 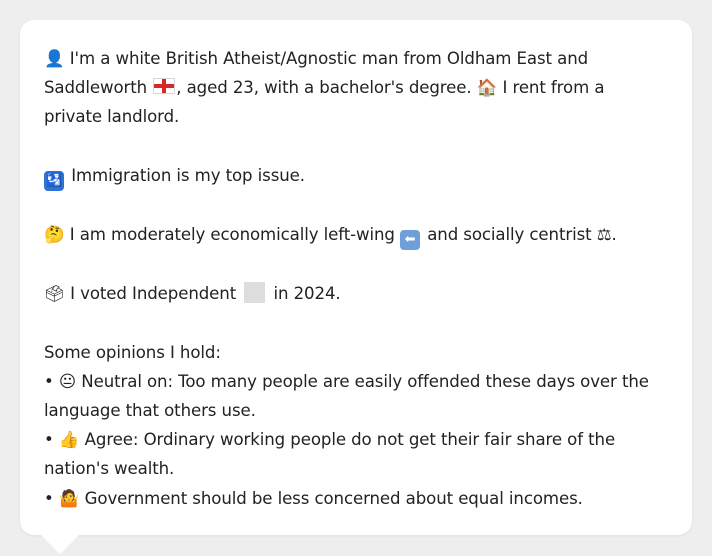 What do you see at coordinates (69, 440) in the screenshot?
I see `thumbs-up-icon: 👍` at bounding box center [69, 440].